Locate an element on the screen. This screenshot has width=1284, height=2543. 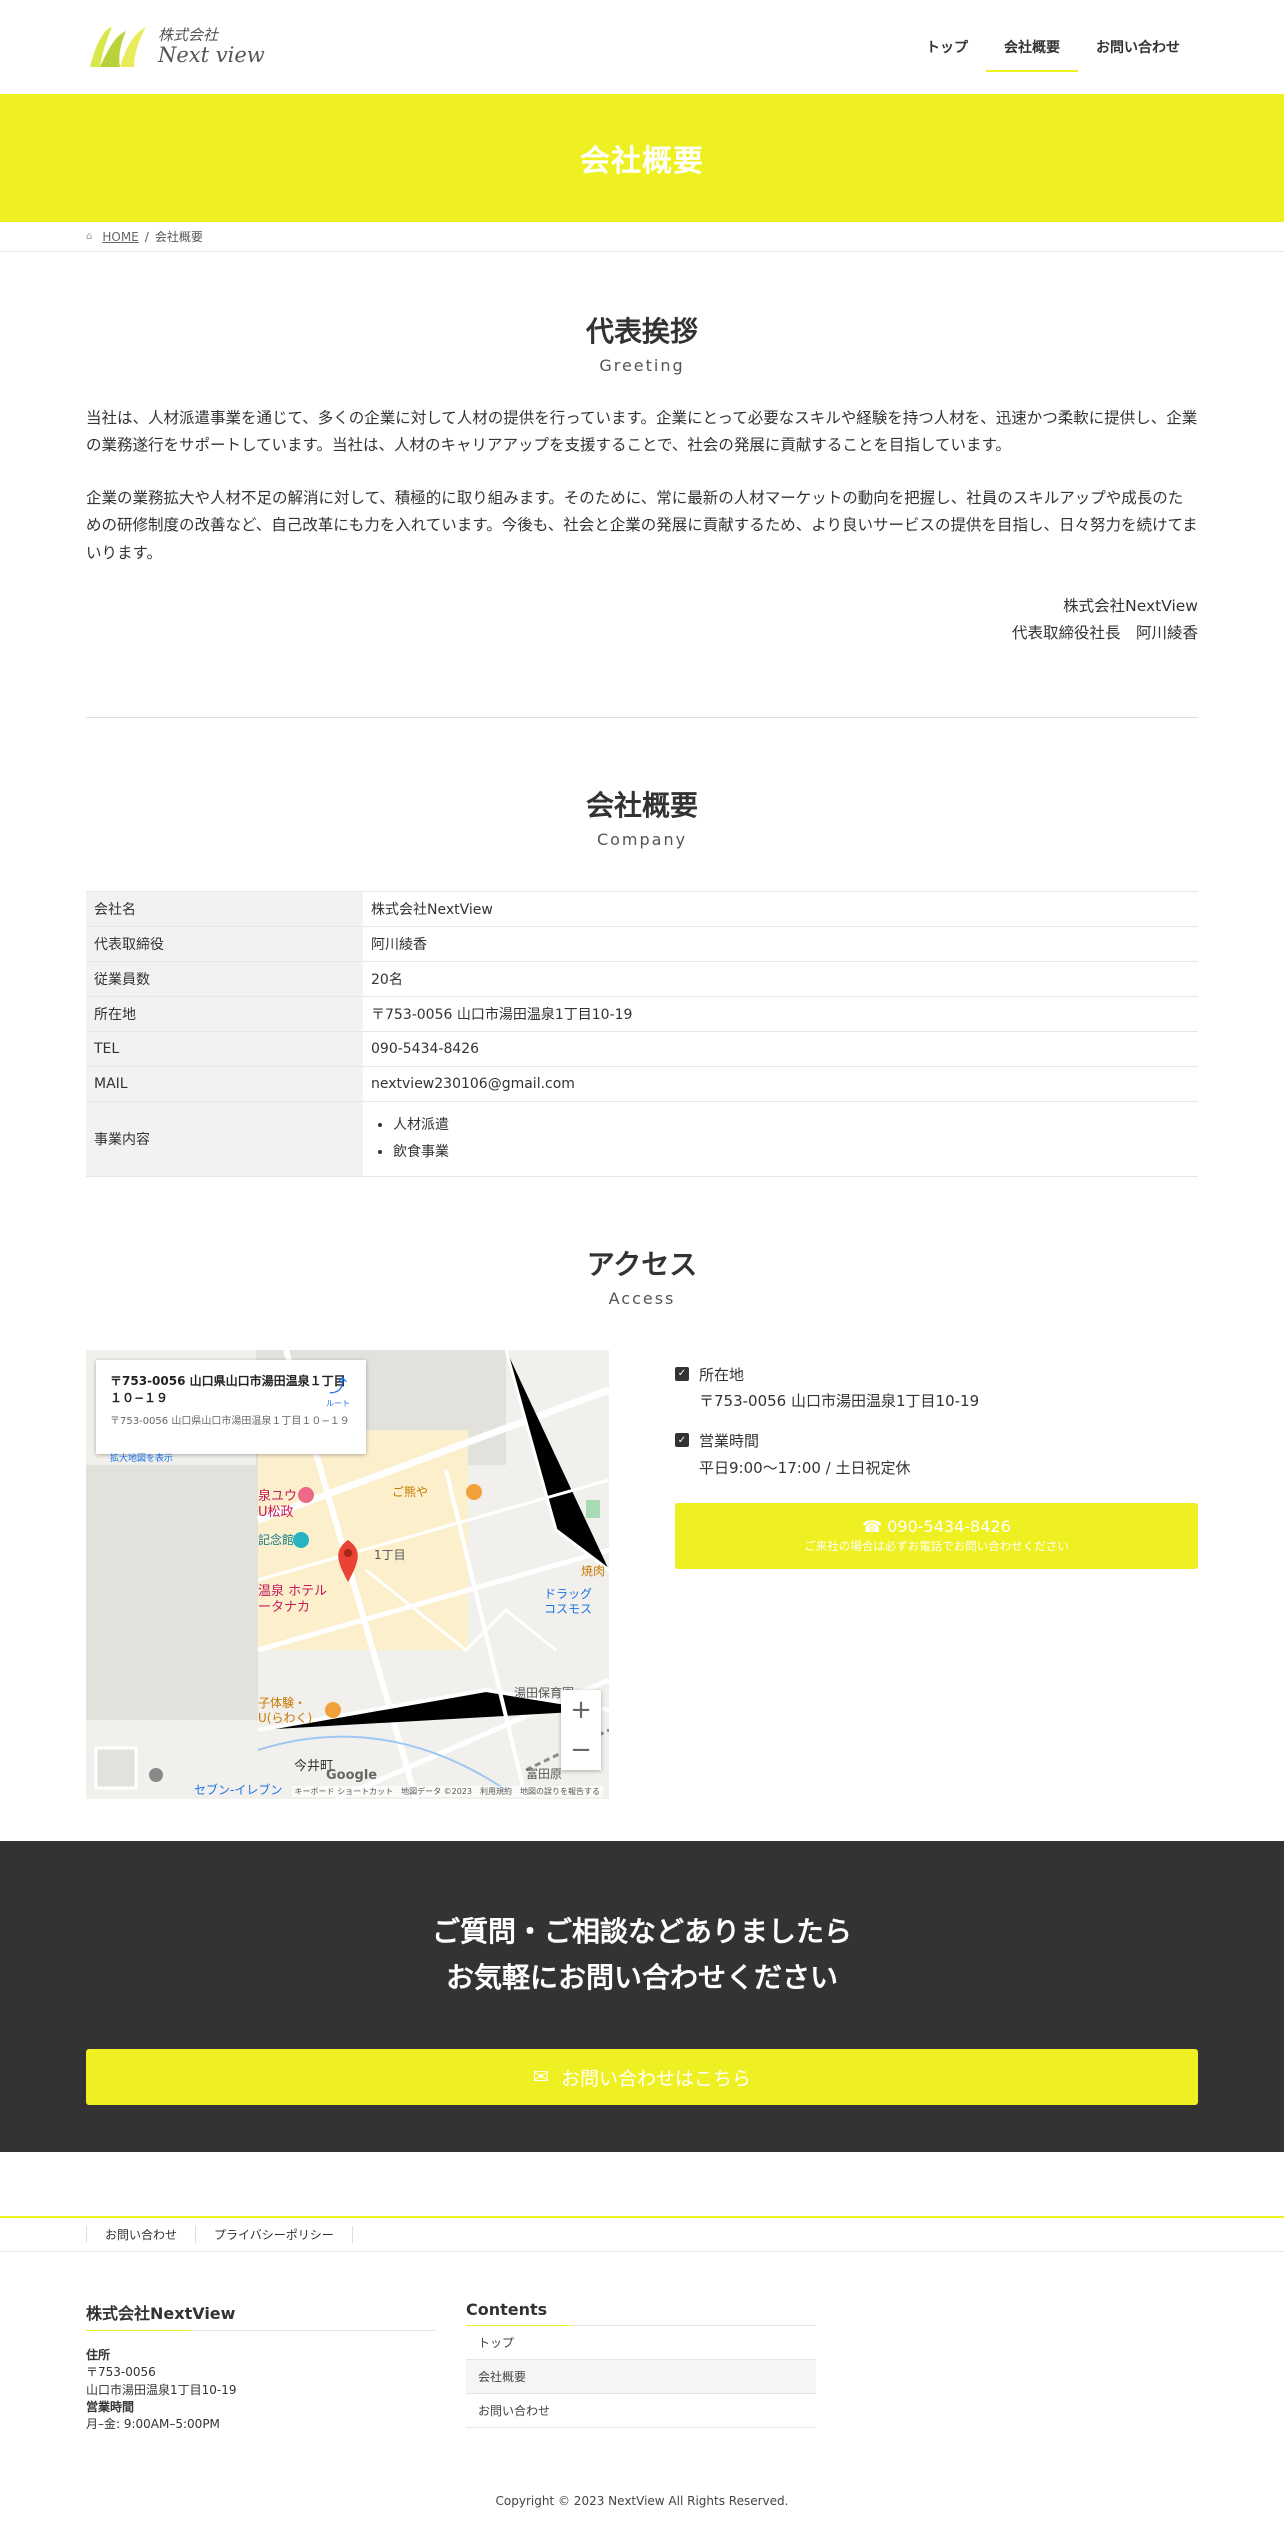
breadcrumb-bar: ⌂ HOME / 会社概要 is located at coordinates (642, 237).